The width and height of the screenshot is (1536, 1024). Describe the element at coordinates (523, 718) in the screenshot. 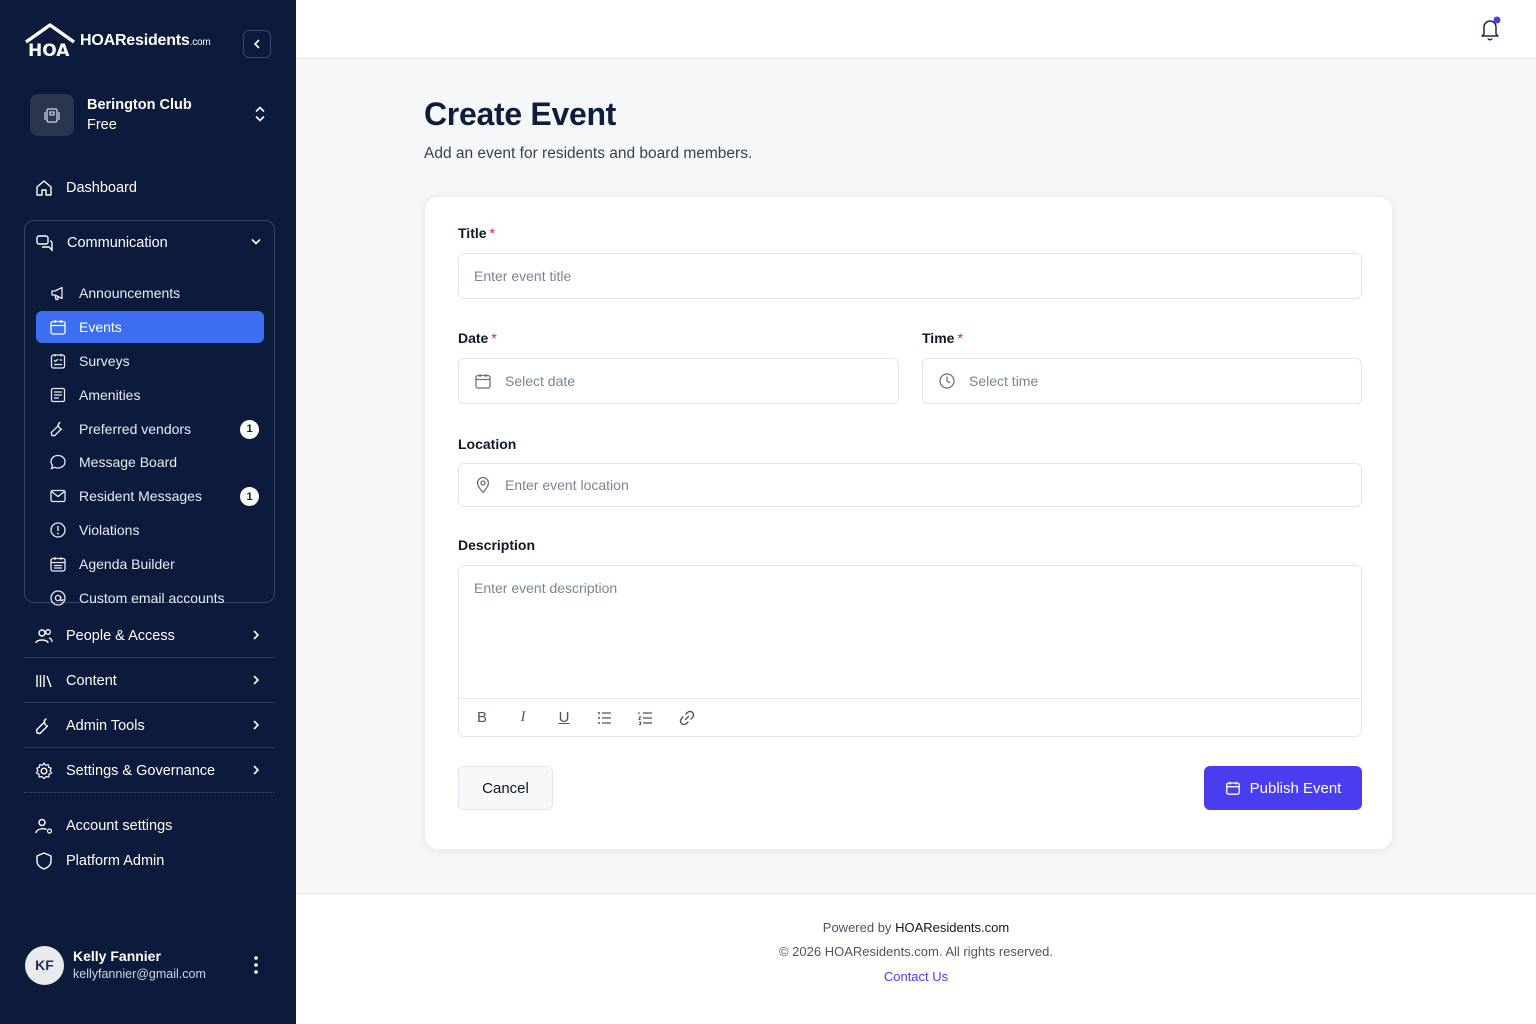

I see `italic-icon: I` at that location.